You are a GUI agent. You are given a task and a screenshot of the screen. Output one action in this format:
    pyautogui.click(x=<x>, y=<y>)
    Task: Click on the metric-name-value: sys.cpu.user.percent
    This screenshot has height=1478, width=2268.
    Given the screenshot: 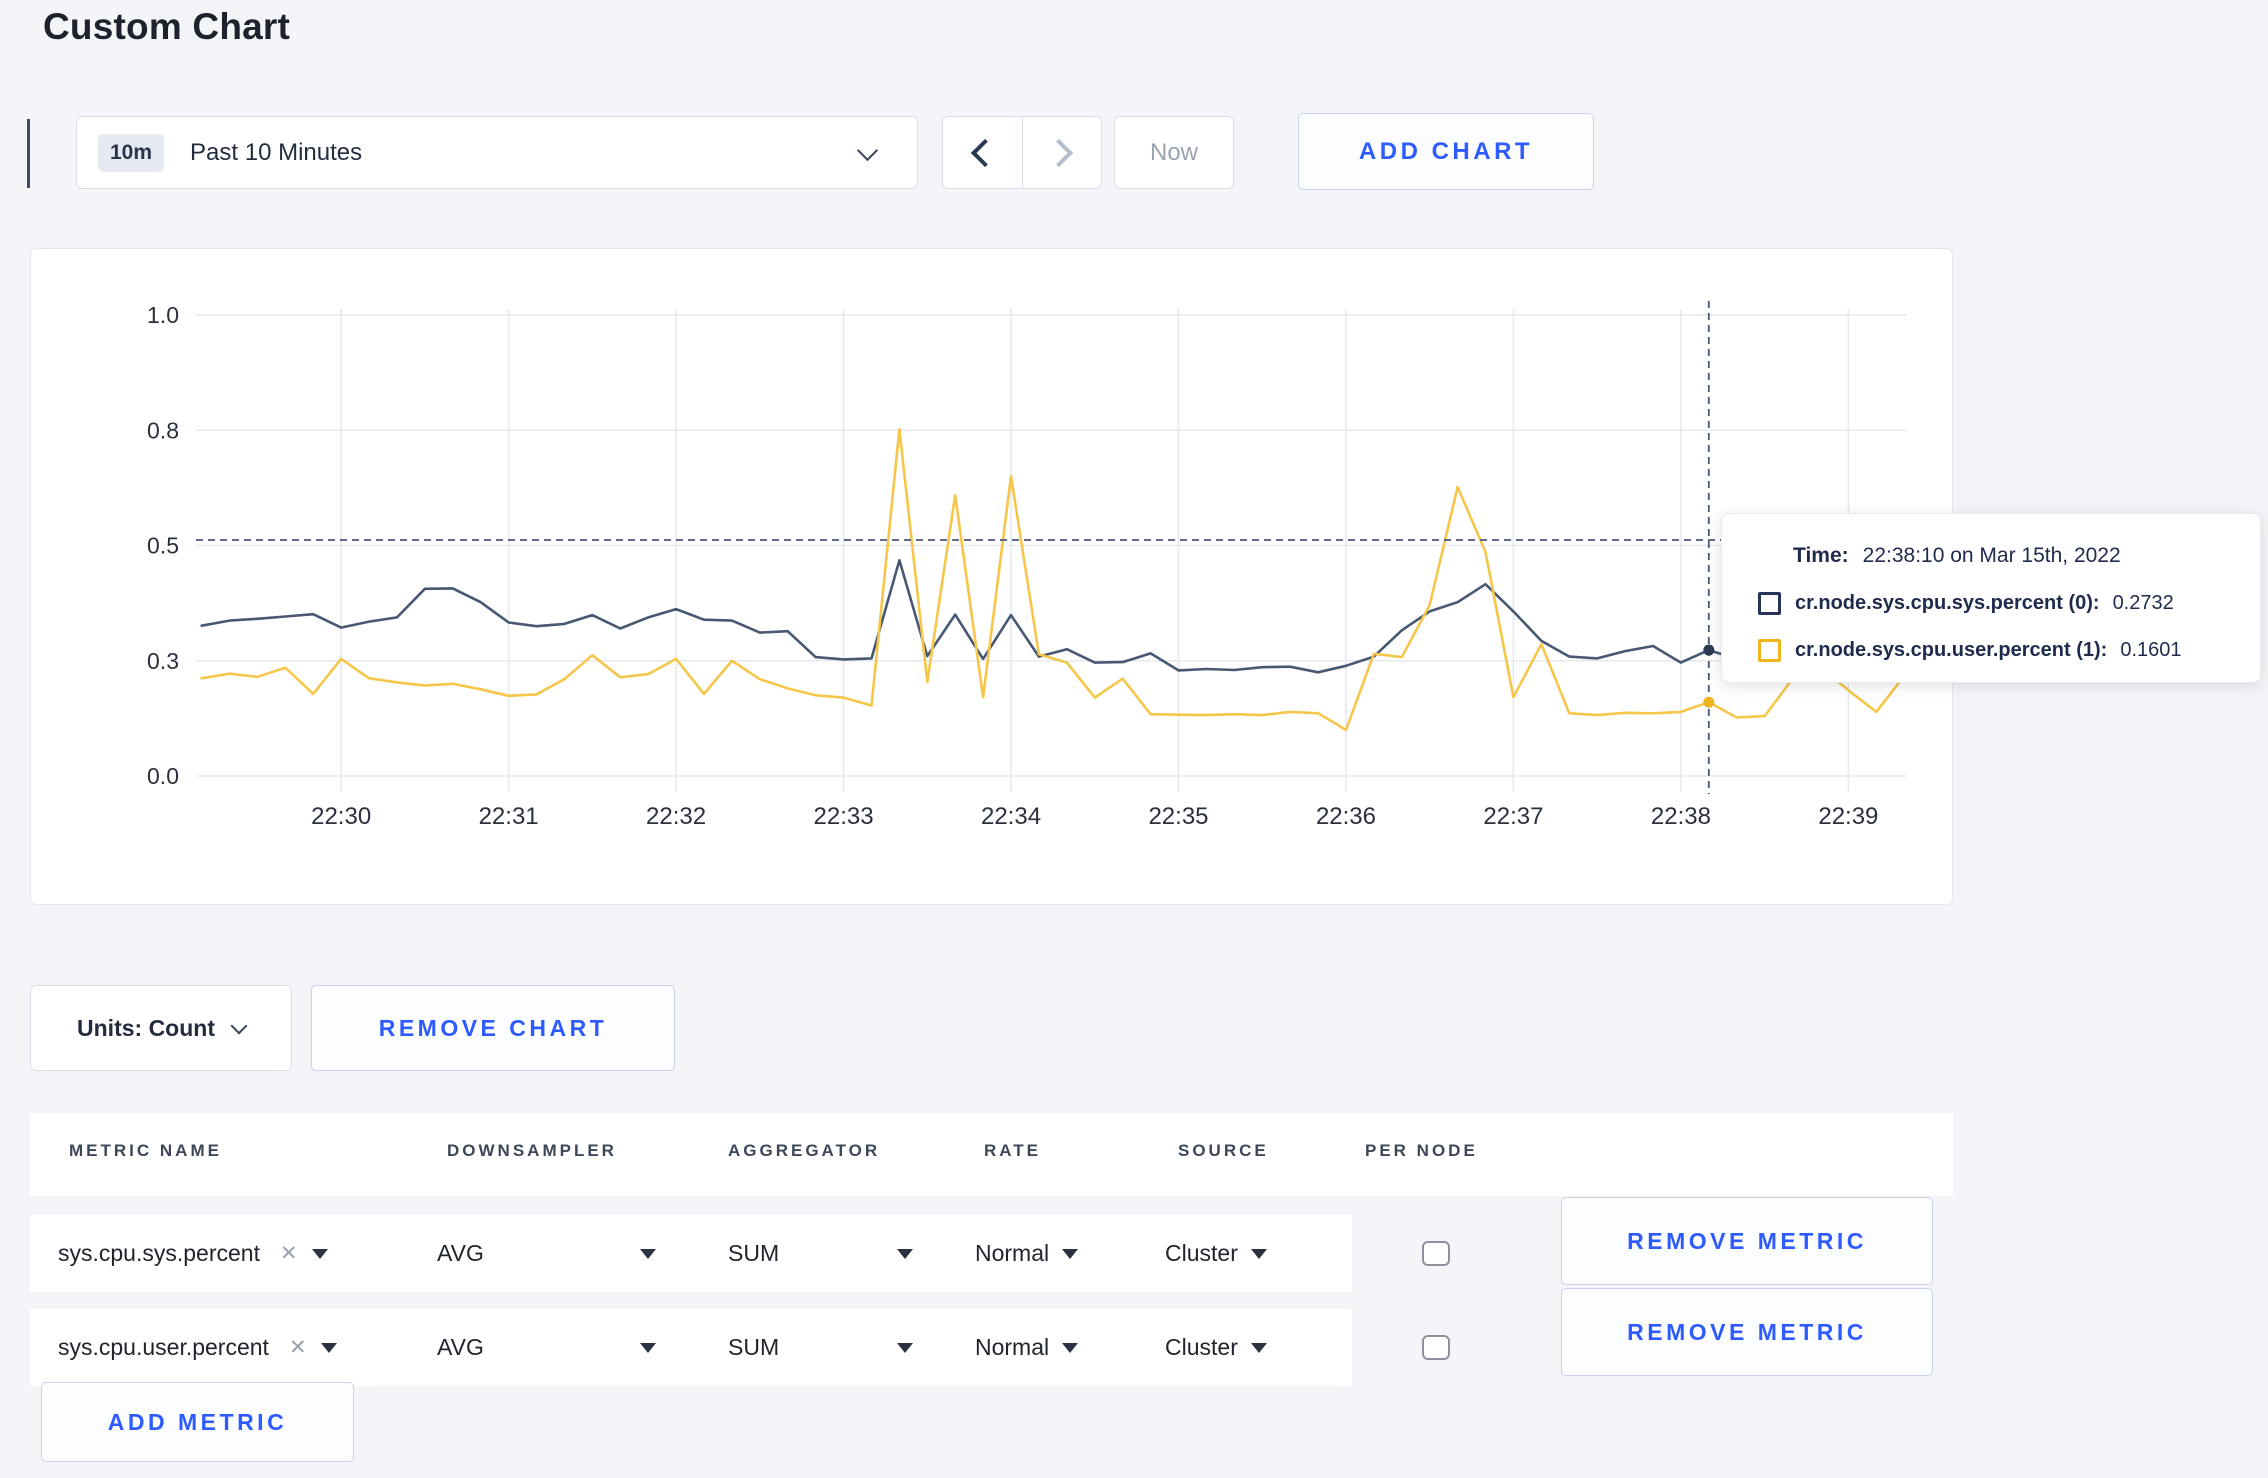 What is the action you would take?
    pyautogui.click(x=163, y=1347)
    